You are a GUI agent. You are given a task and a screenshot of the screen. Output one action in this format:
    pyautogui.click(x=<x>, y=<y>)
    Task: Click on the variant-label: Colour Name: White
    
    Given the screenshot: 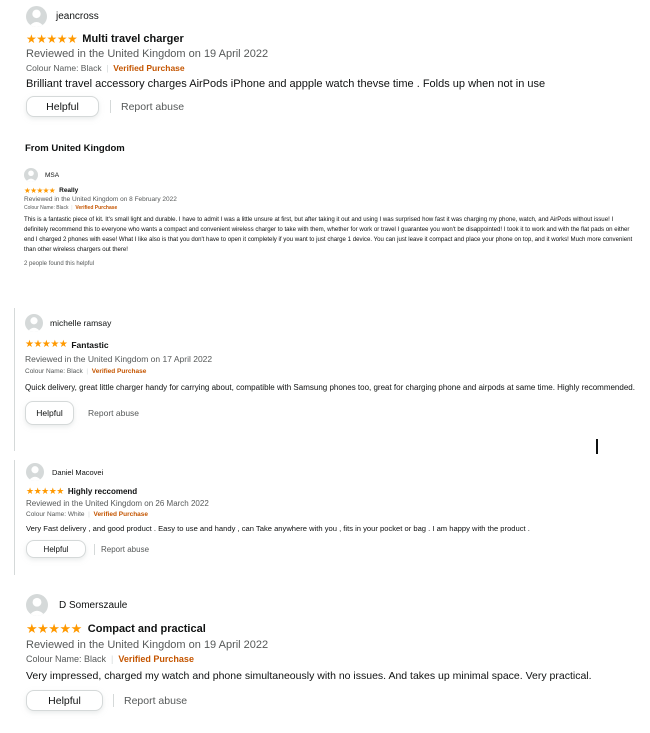 What is the action you would take?
    pyautogui.click(x=55, y=514)
    